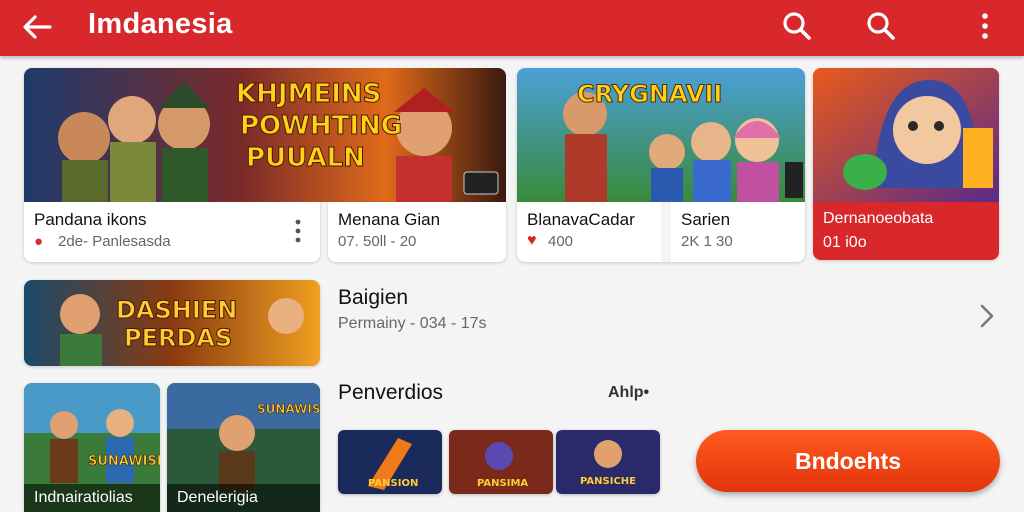 This screenshot has height=512, width=1024. Describe the element at coordinates (39, 241) in the screenshot. I see `game-icon: ●` at that location.